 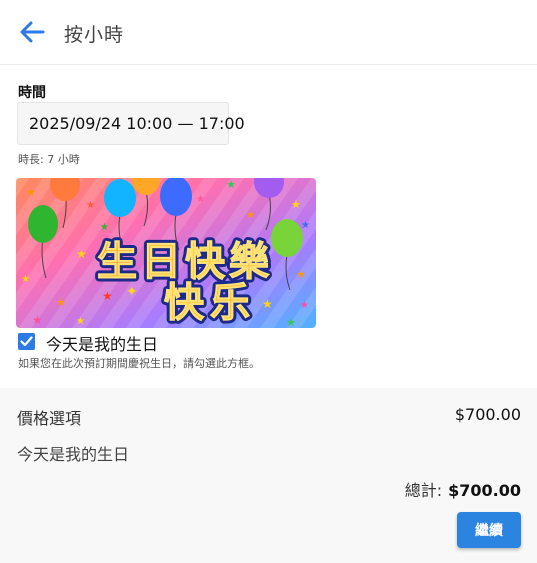 I want to click on arrow-left-icon, so click(x=32, y=32).